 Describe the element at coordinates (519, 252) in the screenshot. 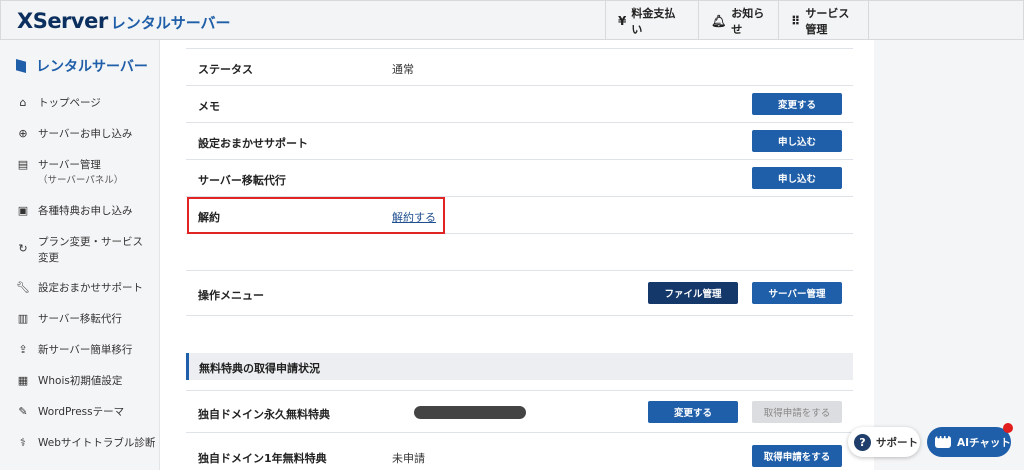

I see `spacer-row` at that location.